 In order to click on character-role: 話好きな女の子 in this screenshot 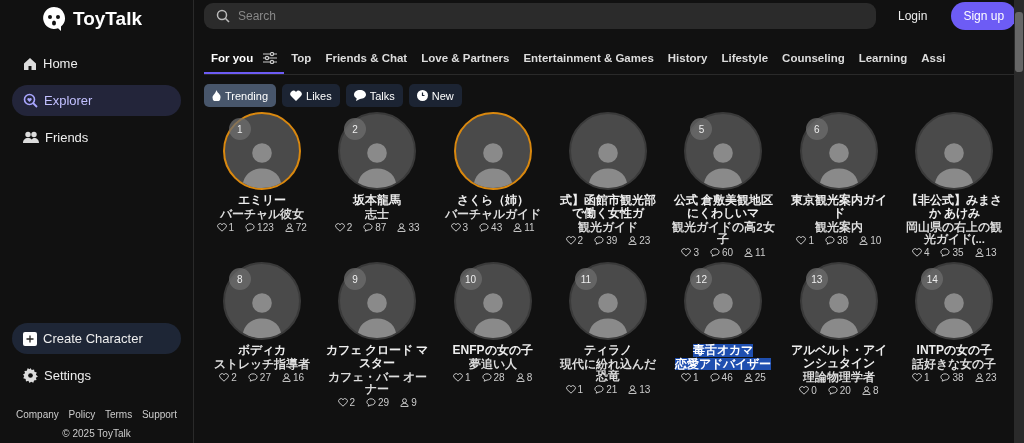, I will do `click(954, 364)`.